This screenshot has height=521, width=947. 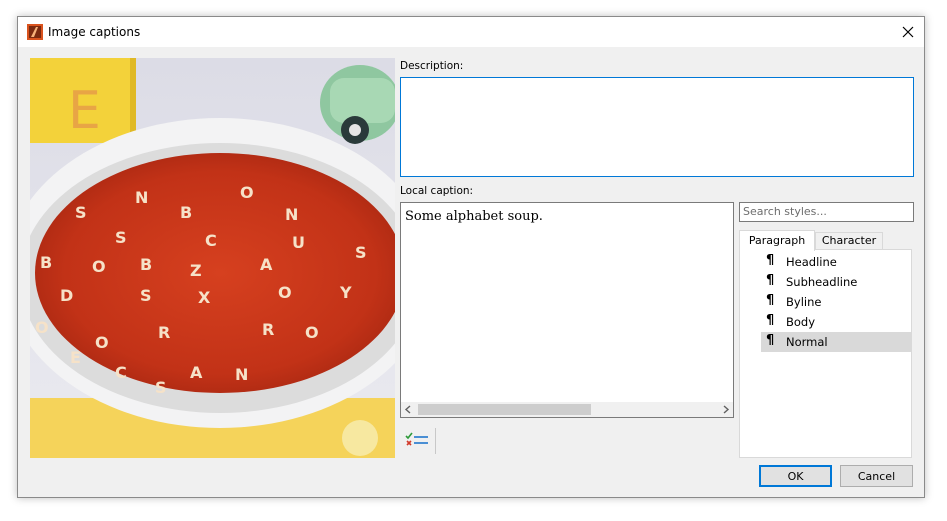 What do you see at coordinates (567, 310) in the screenshot?
I see `local-caption-input: Some alphabet soup.` at bounding box center [567, 310].